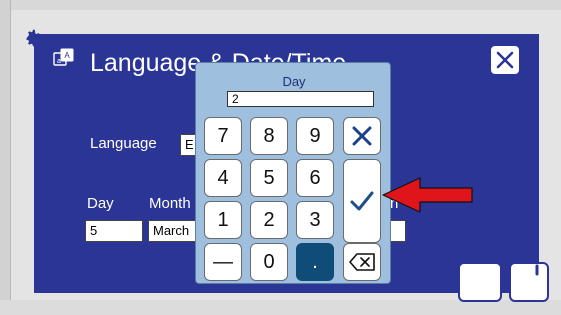 The width and height of the screenshot is (561, 315). I want to click on gear-icon, so click(34, 38).